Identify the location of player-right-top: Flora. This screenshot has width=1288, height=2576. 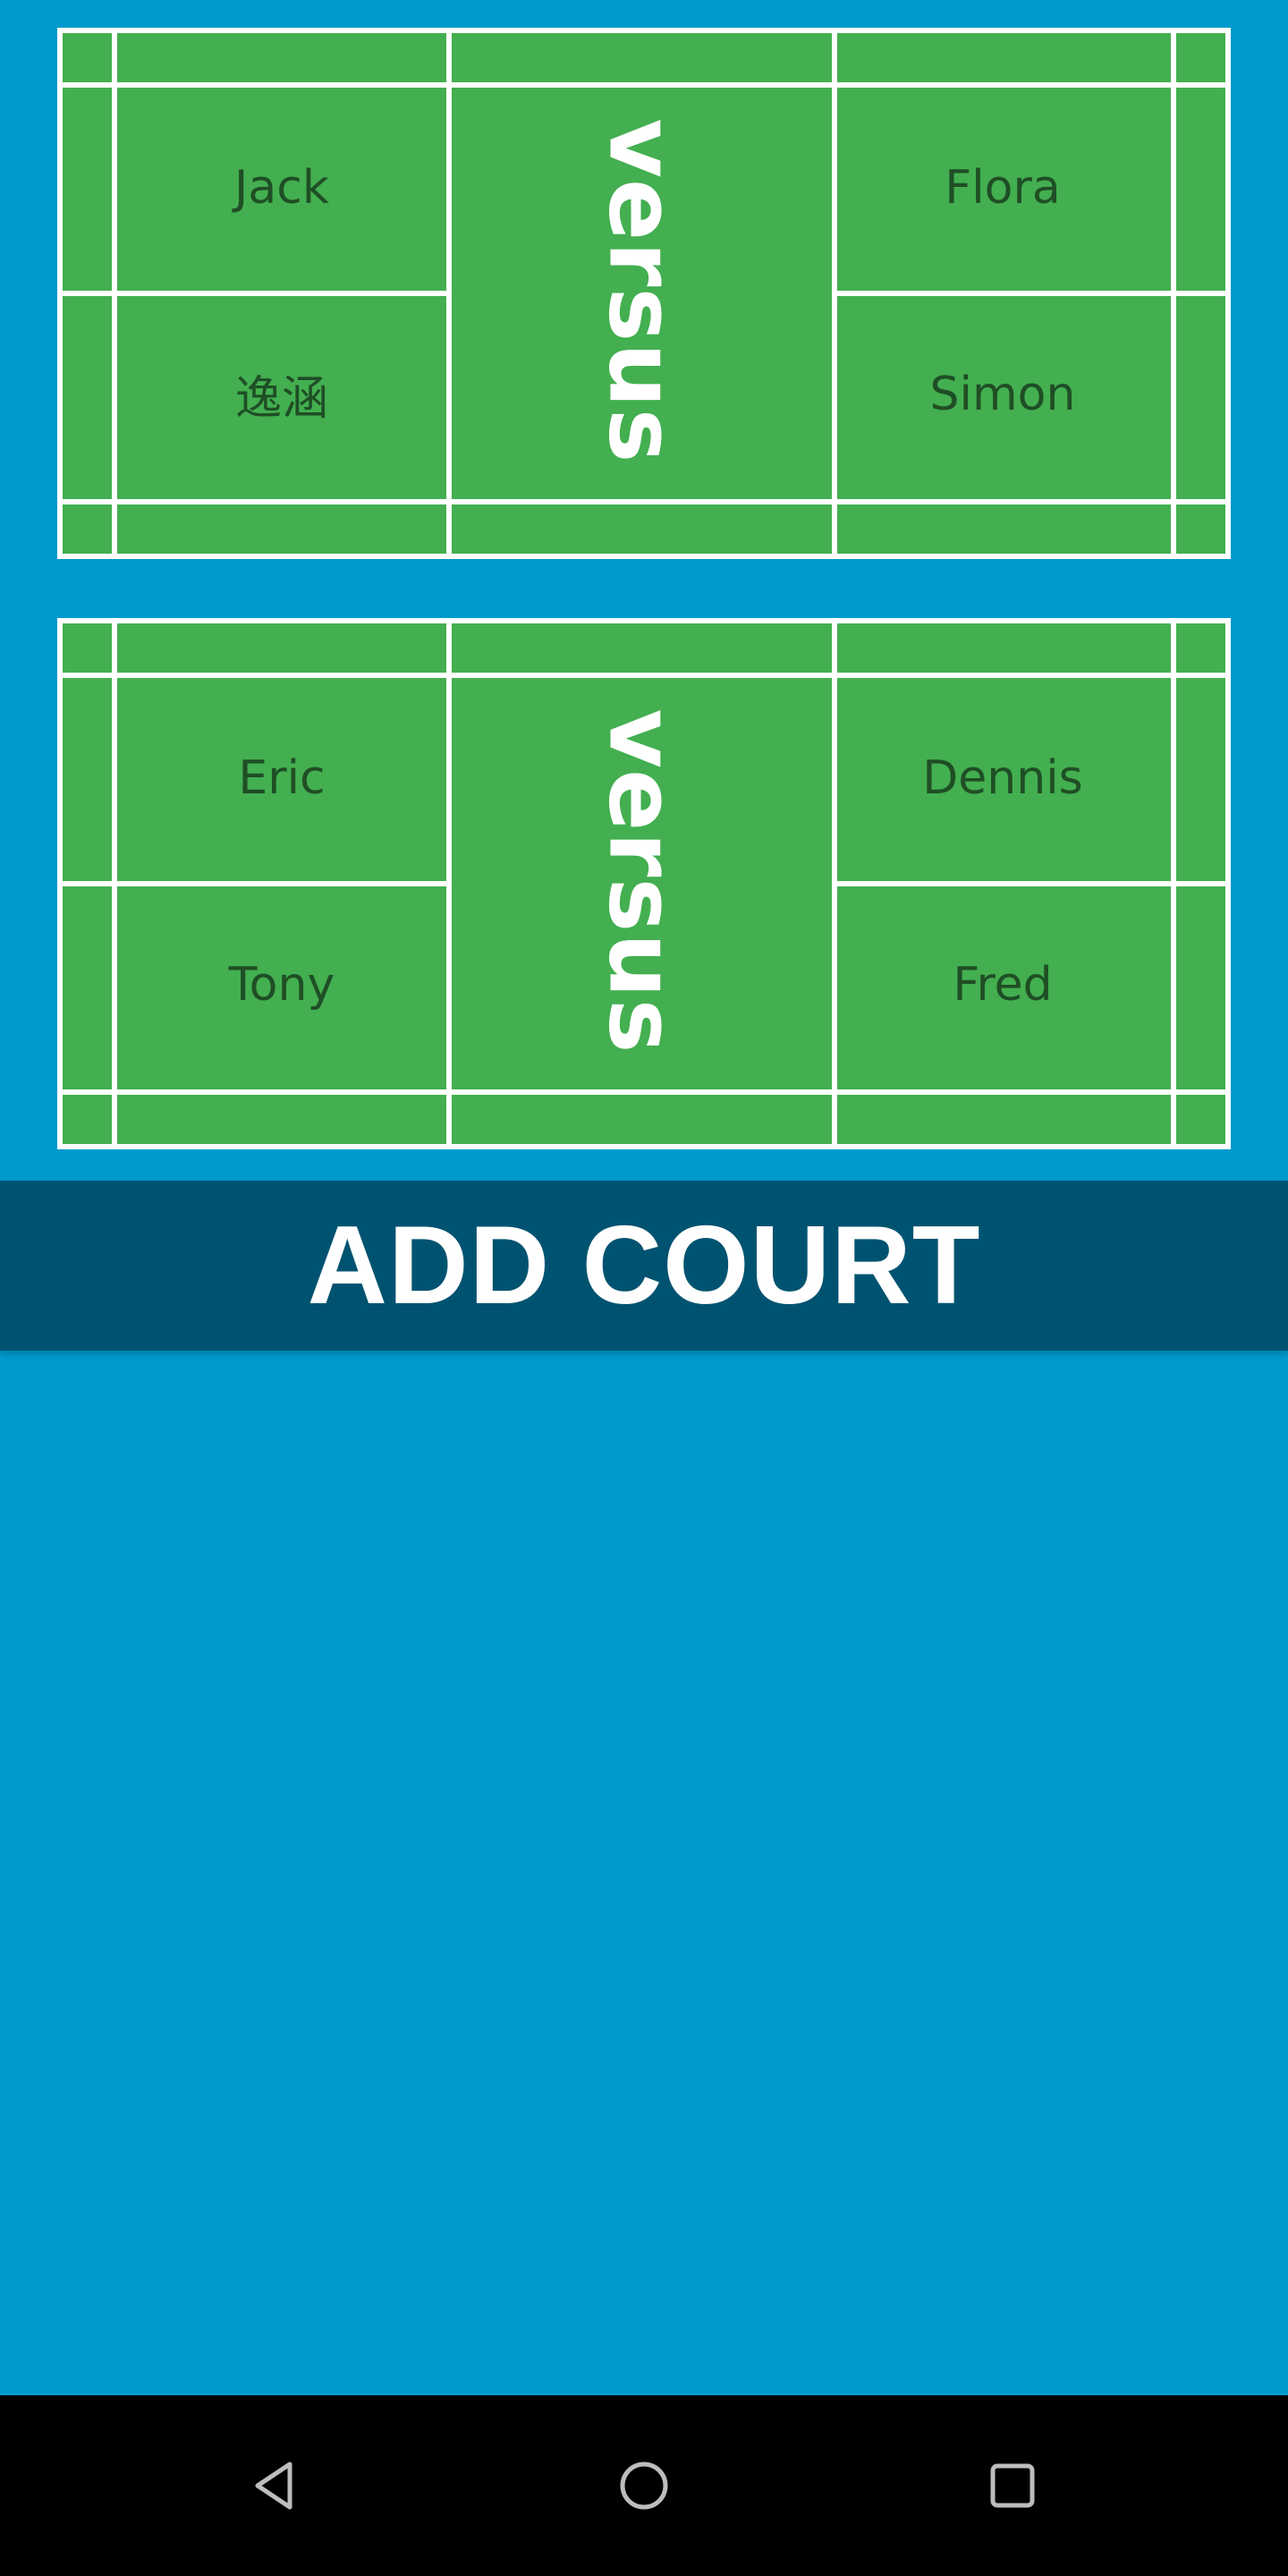
(1002, 187).